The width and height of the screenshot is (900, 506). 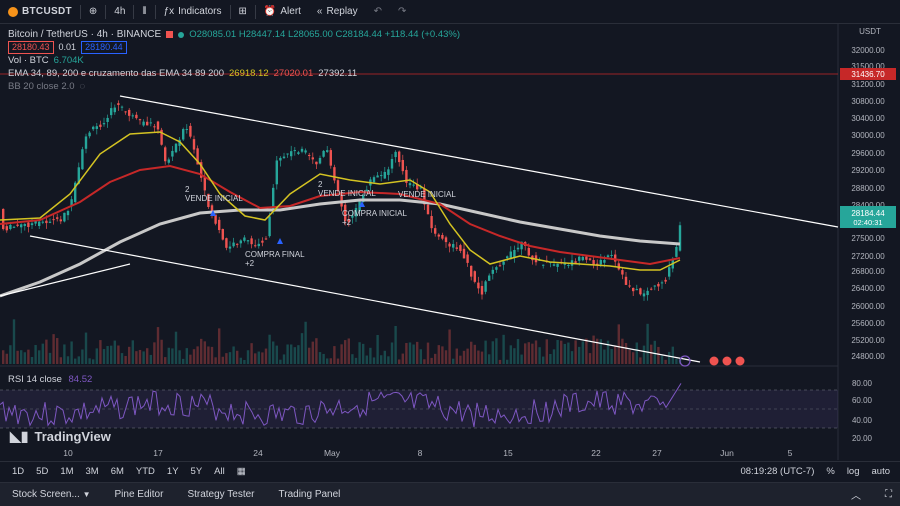 I want to click on hidden-eye-icon: ◌, so click(x=83, y=86).